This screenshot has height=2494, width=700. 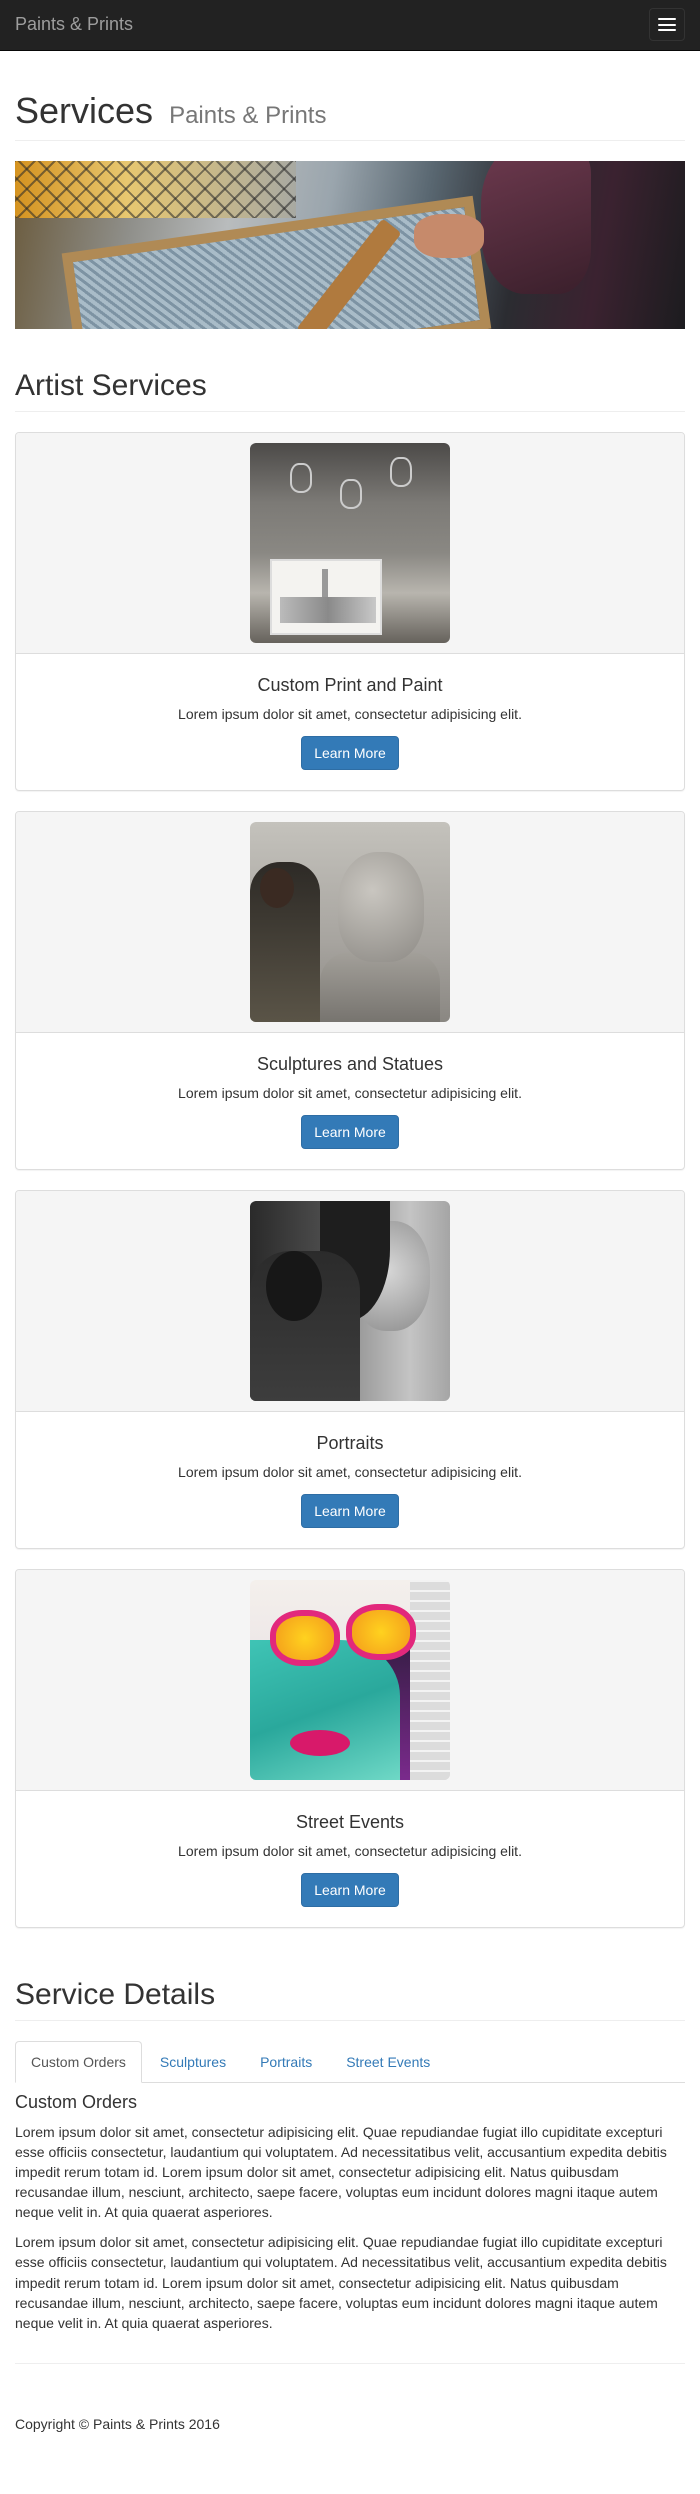 What do you see at coordinates (350, 25) in the screenshot?
I see `navbar: Paints & Prints` at bounding box center [350, 25].